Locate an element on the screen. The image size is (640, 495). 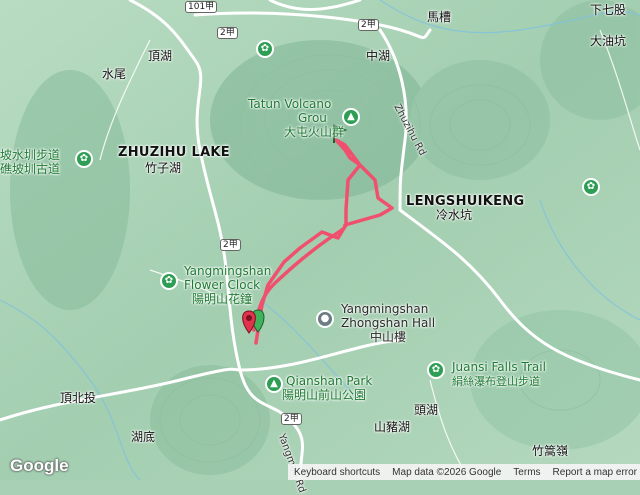
keyboard-shortcuts-link: Keyboard shortcuts is located at coordinates (337, 472).